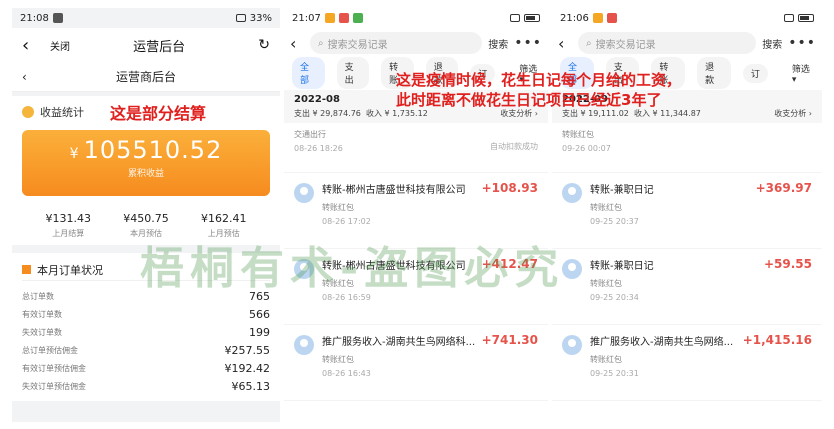 The height and width of the screenshot is (429, 834). I want to click on order-row: 有效订单数 566, so click(146, 314).